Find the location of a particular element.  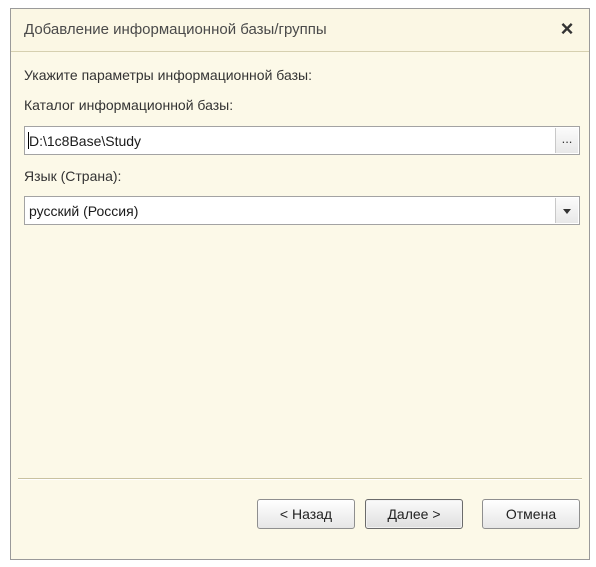

dialog-title: Добавление информационной базы/группы is located at coordinates (175, 29).